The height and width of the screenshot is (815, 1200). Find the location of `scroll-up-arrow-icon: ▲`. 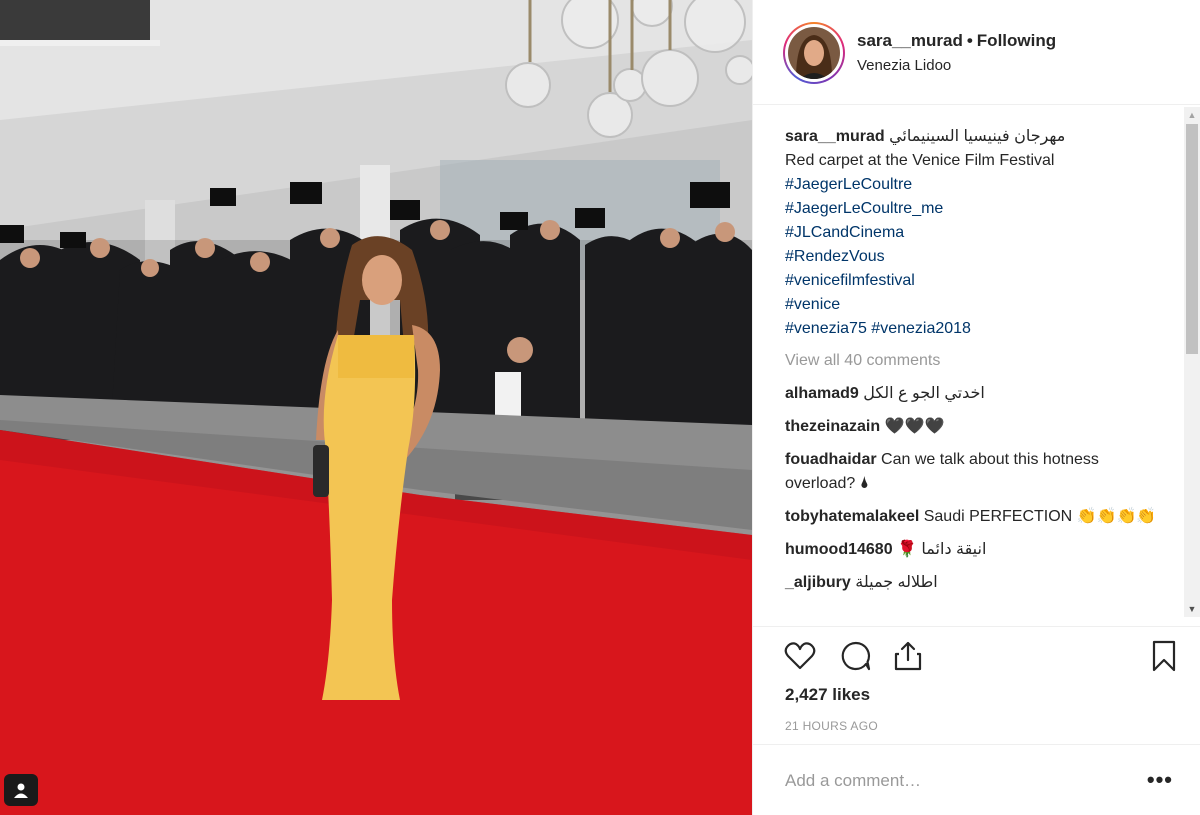

scroll-up-arrow-icon: ▲ is located at coordinates (1192, 115).